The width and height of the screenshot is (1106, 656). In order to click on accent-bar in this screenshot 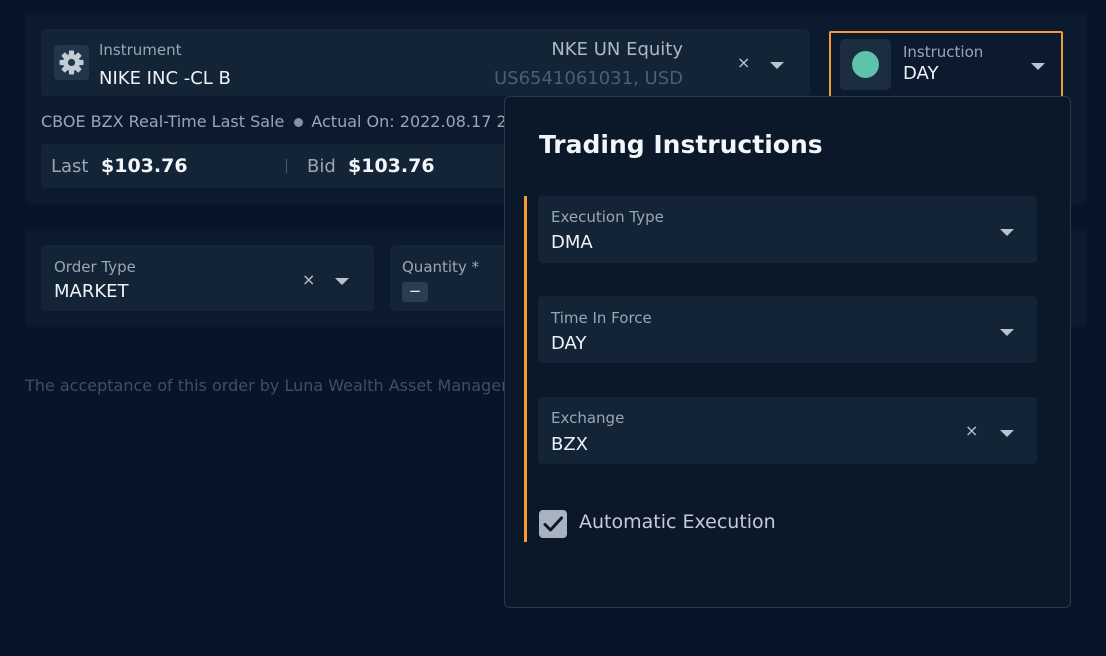, I will do `click(525, 369)`.